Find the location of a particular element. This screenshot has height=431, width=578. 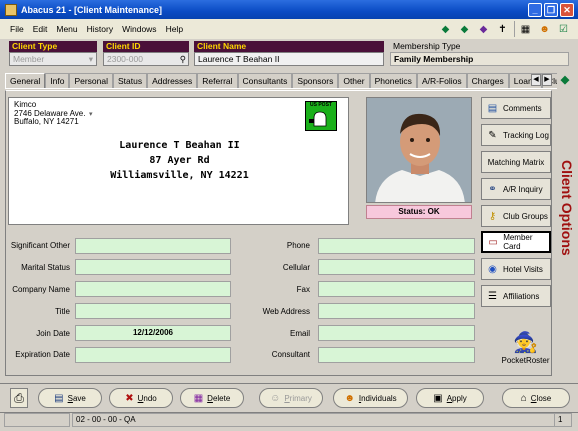

address-scroll-icon: ▾ is located at coordinates (91, 114).